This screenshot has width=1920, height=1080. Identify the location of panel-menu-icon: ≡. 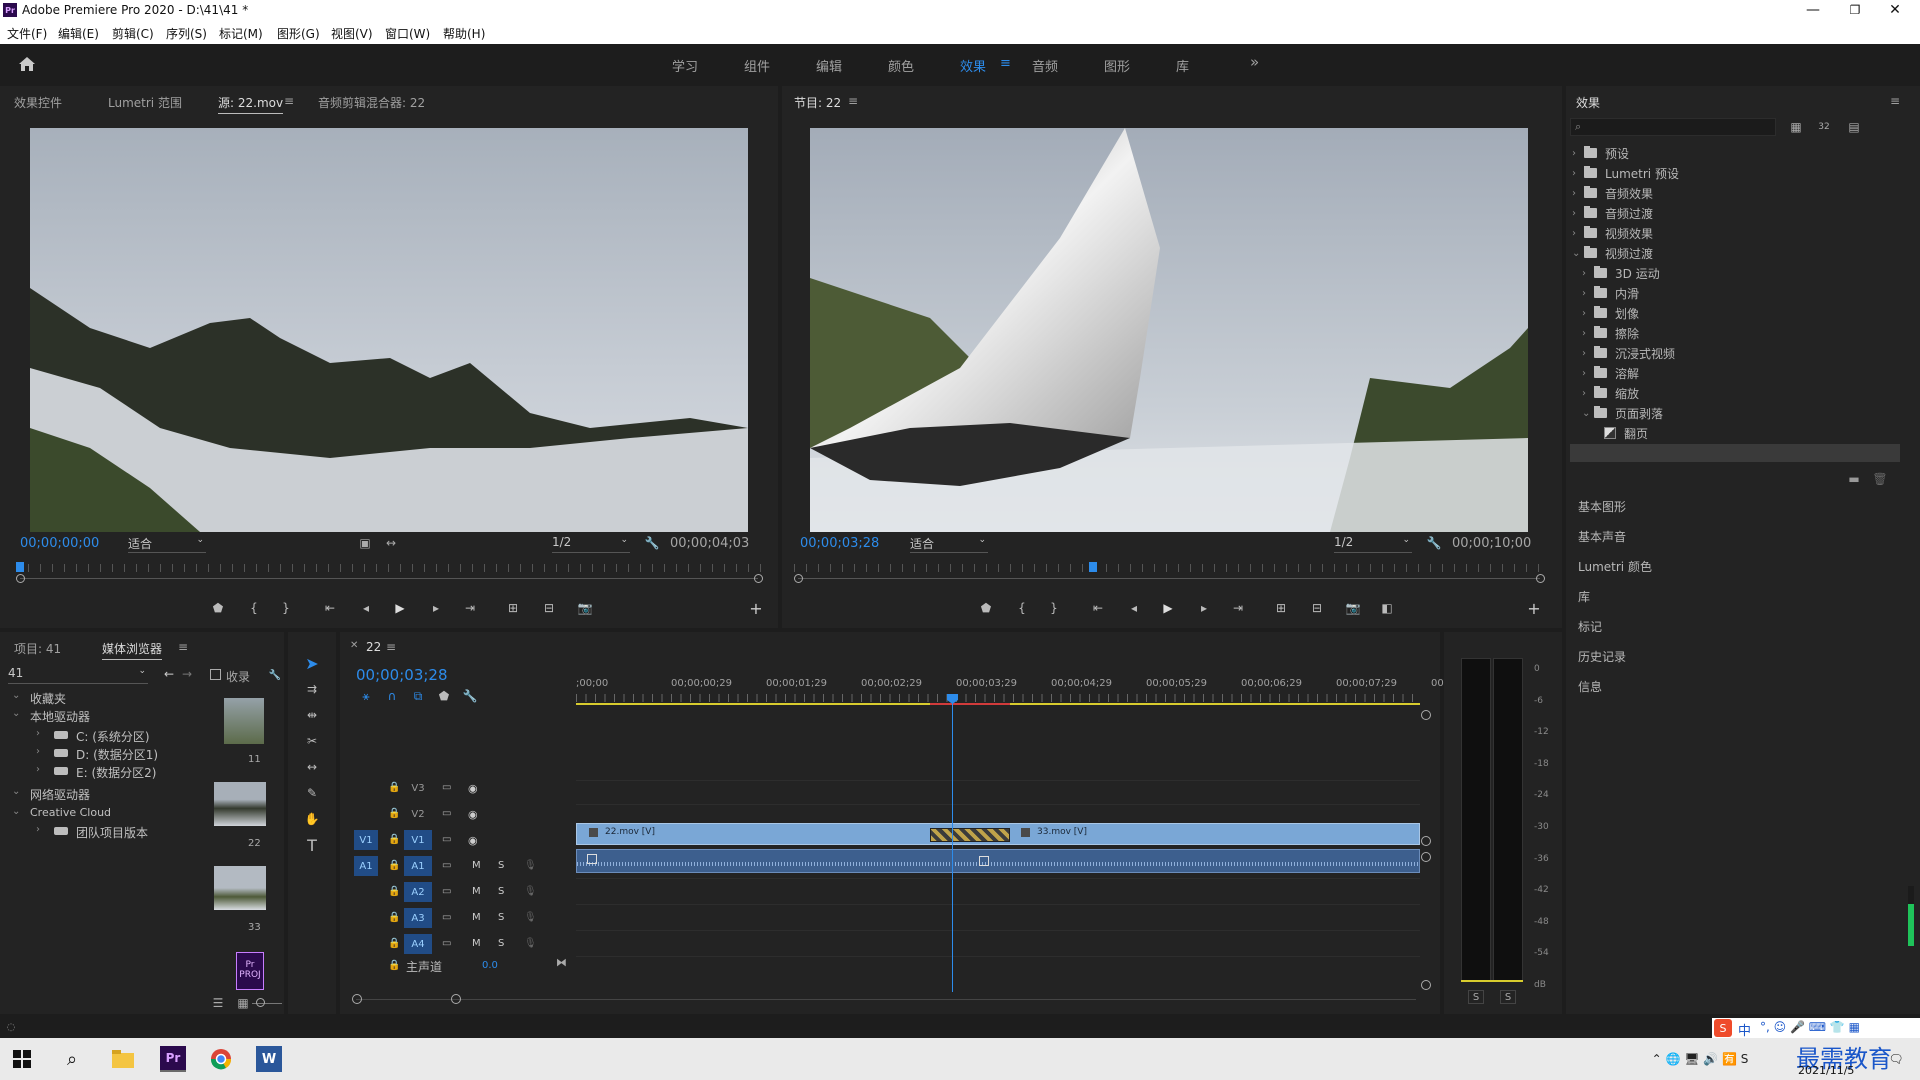
(183, 647).